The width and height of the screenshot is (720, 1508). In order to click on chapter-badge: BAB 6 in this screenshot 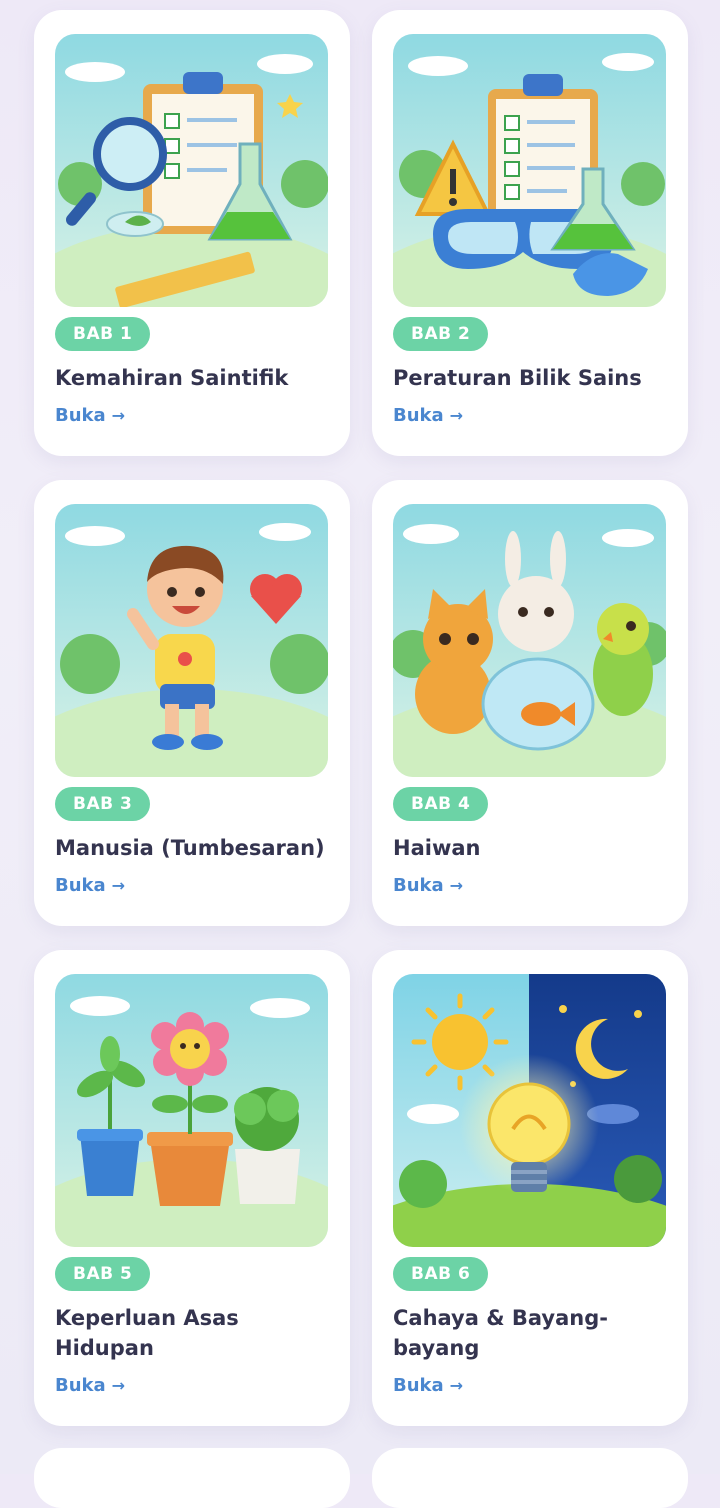, I will do `click(441, 1274)`.